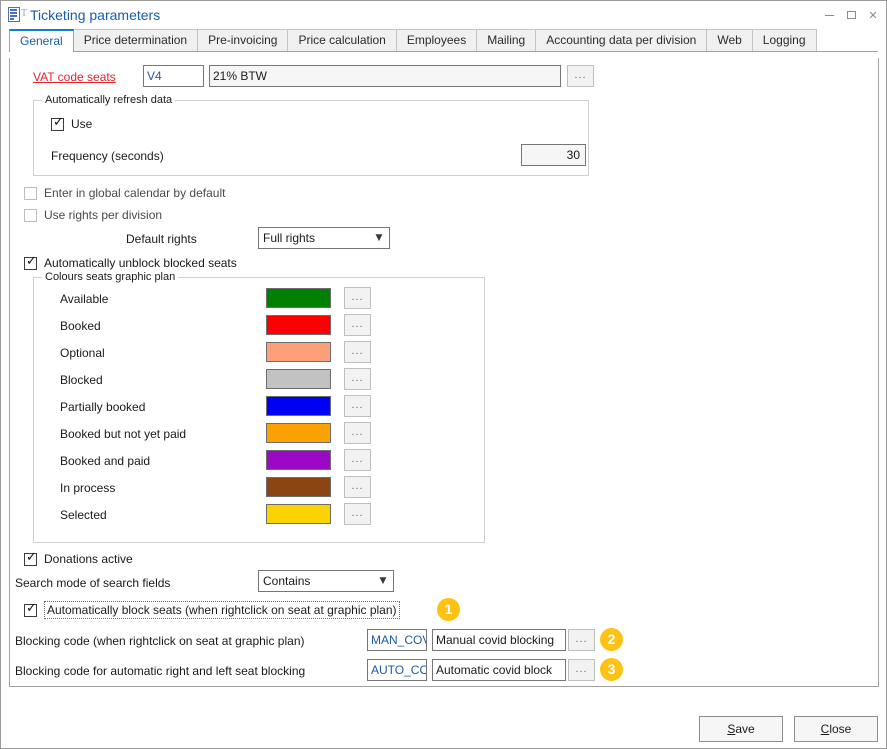  I want to click on default-rights-label: Default rights, so click(161, 239).